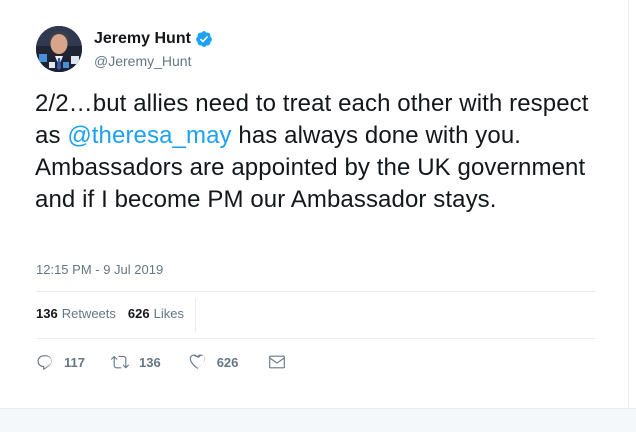 The height and width of the screenshot is (432, 636). What do you see at coordinates (195, 315) in the screenshot?
I see `stats-separator` at bounding box center [195, 315].